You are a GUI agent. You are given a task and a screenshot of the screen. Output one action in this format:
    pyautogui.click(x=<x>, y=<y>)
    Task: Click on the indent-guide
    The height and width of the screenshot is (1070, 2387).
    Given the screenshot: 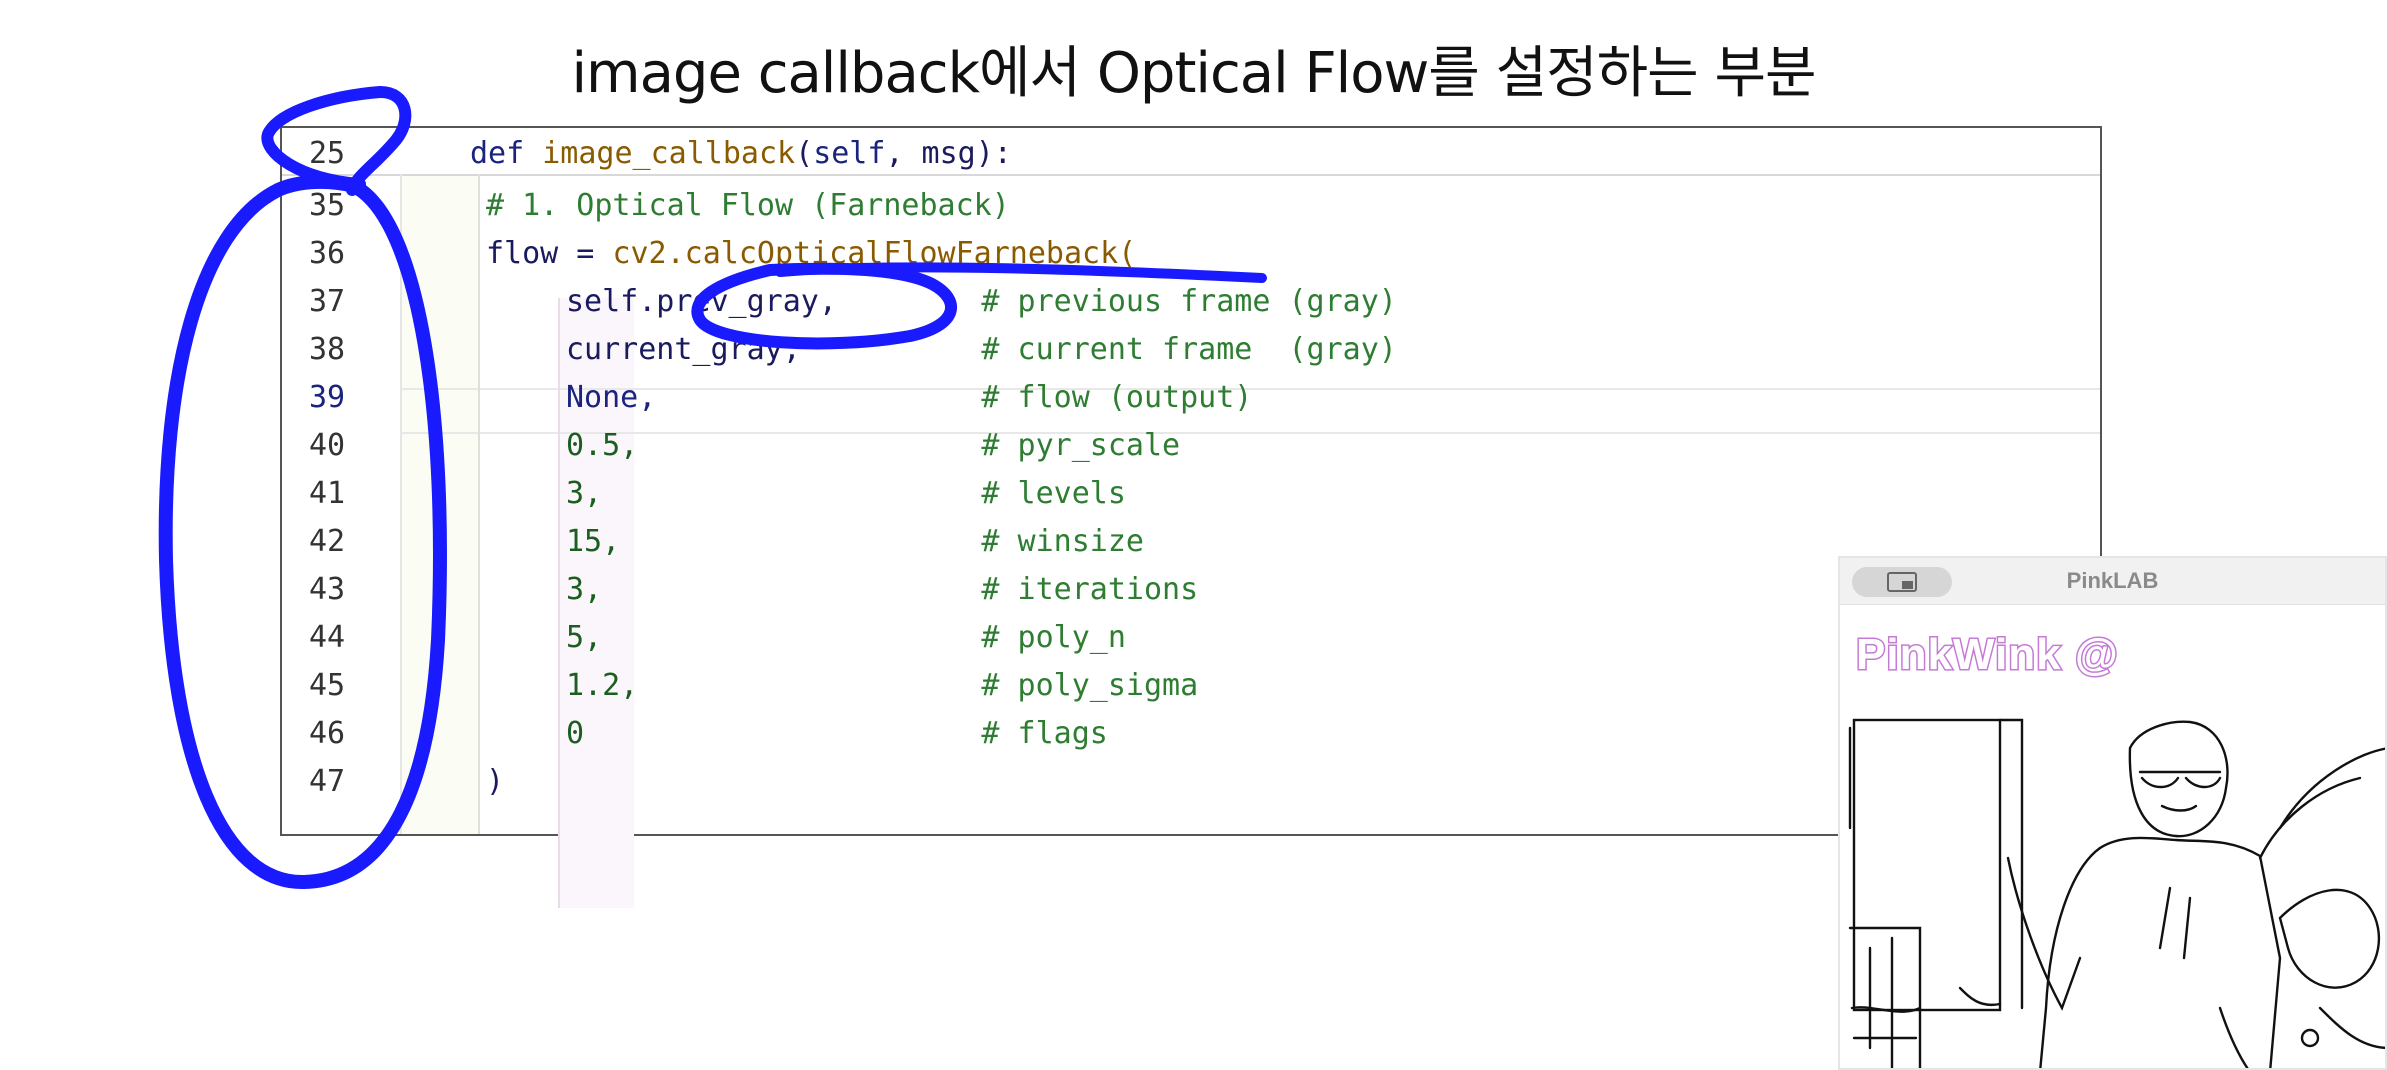 What is the action you would take?
    pyautogui.click(x=479, y=504)
    